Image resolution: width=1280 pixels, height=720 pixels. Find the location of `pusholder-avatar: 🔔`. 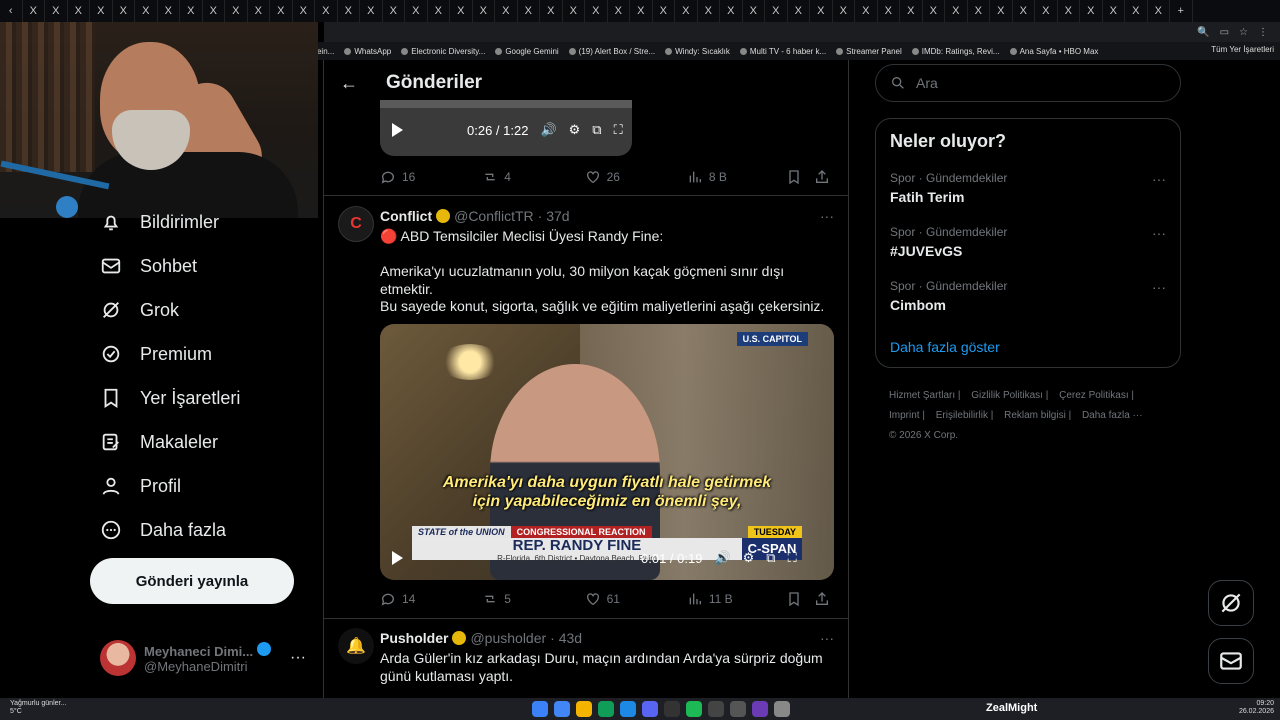

pusholder-avatar: 🔔 is located at coordinates (356, 646).